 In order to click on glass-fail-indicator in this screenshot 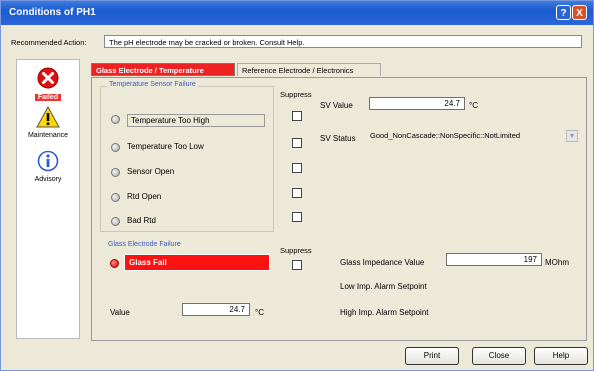, I will do `click(114, 263)`.